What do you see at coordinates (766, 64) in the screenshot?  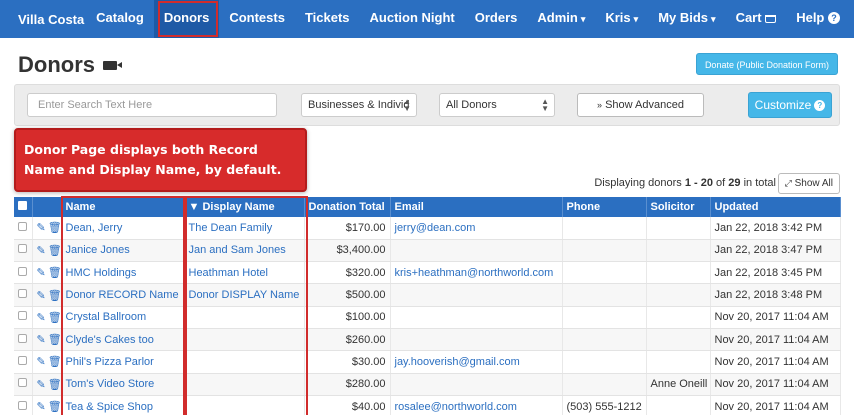 I see `donate-public-form-button: Donate (Public Donation Form)` at bounding box center [766, 64].